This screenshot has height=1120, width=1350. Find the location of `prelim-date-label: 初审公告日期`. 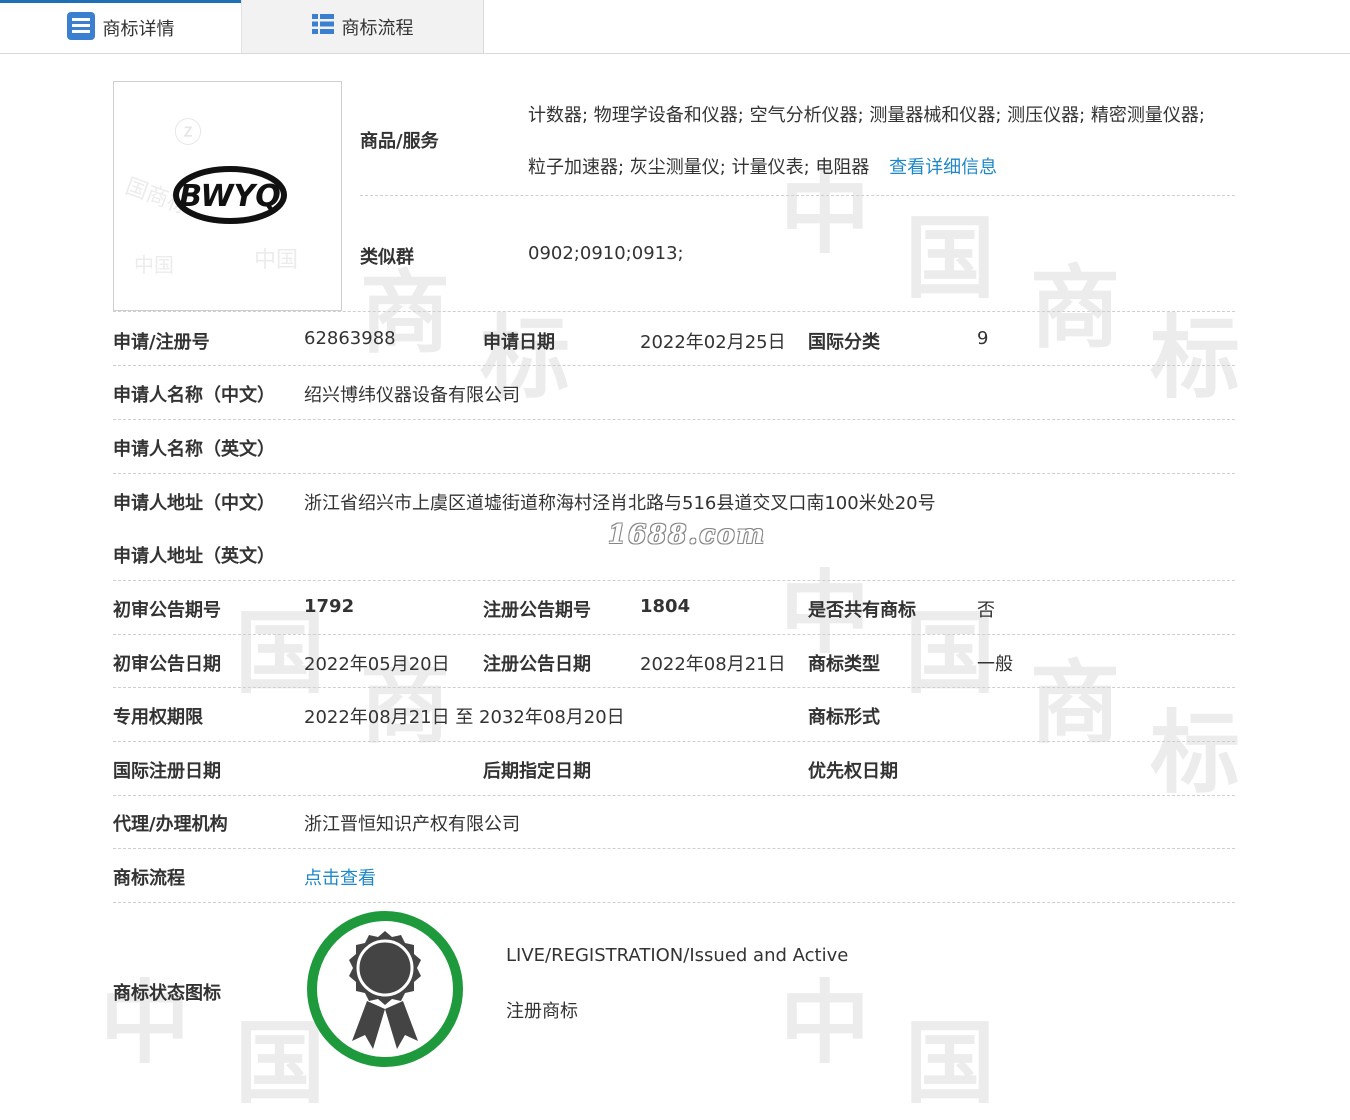

prelim-date-label: 初审公告日期 is located at coordinates (167, 664).